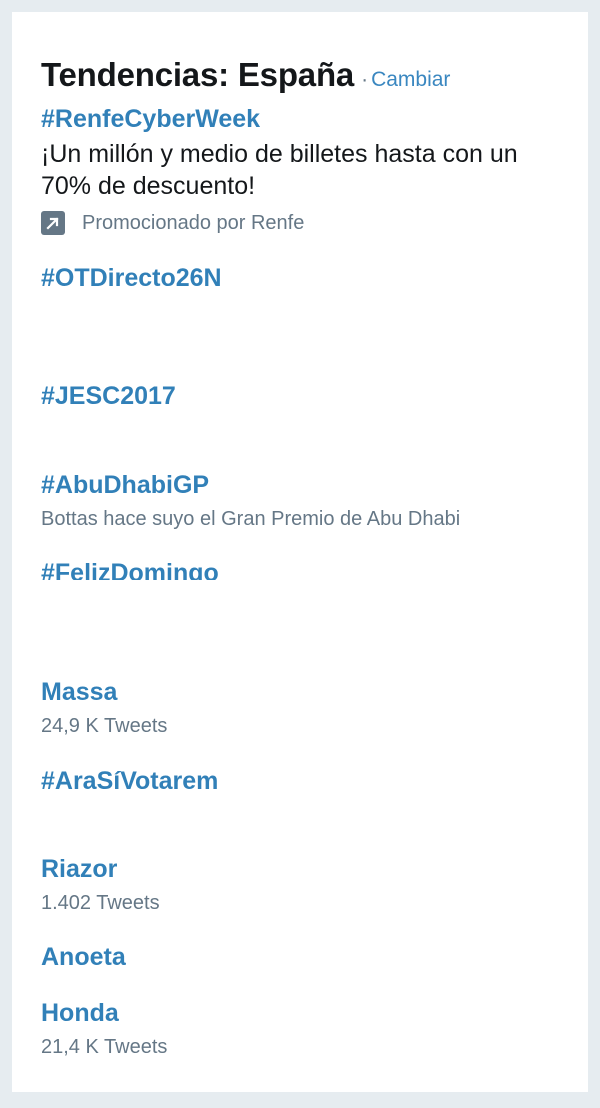 The height and width of the screenshot is (1108, 600). I want to click on trend-item: Honda 21,4 K Tweets, so click(306, 1029).